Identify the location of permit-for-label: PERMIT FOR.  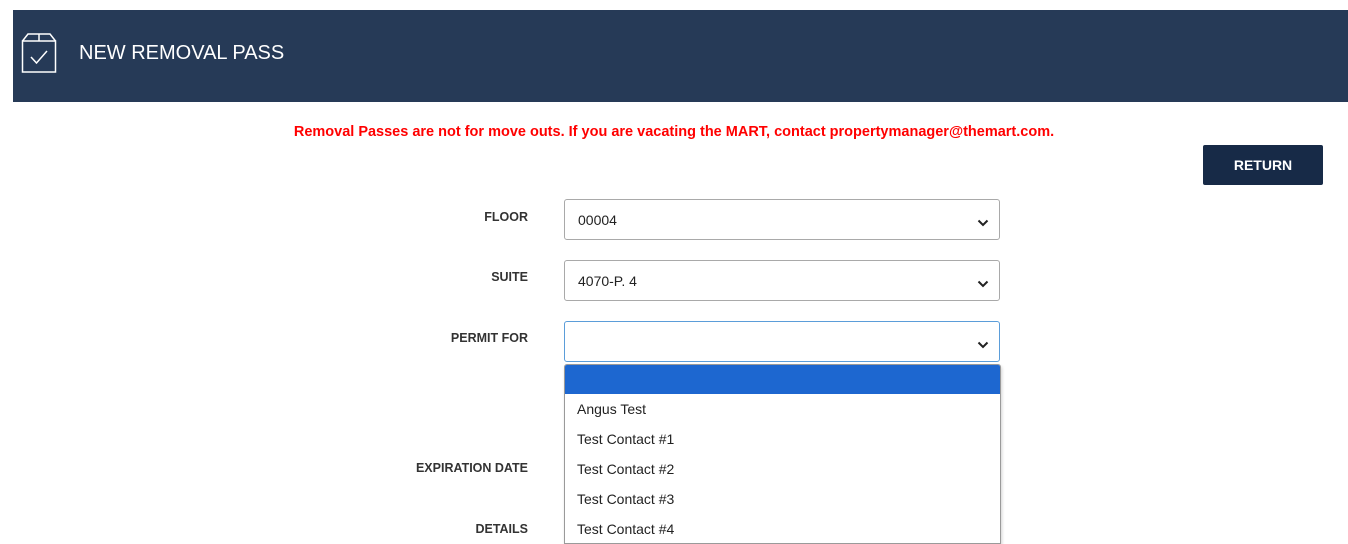
(489, 338).